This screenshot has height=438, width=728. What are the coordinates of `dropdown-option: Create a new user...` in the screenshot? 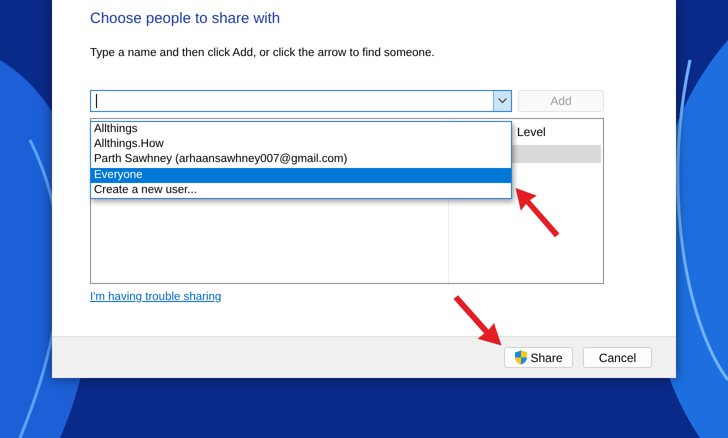 It's located at (301, 190).